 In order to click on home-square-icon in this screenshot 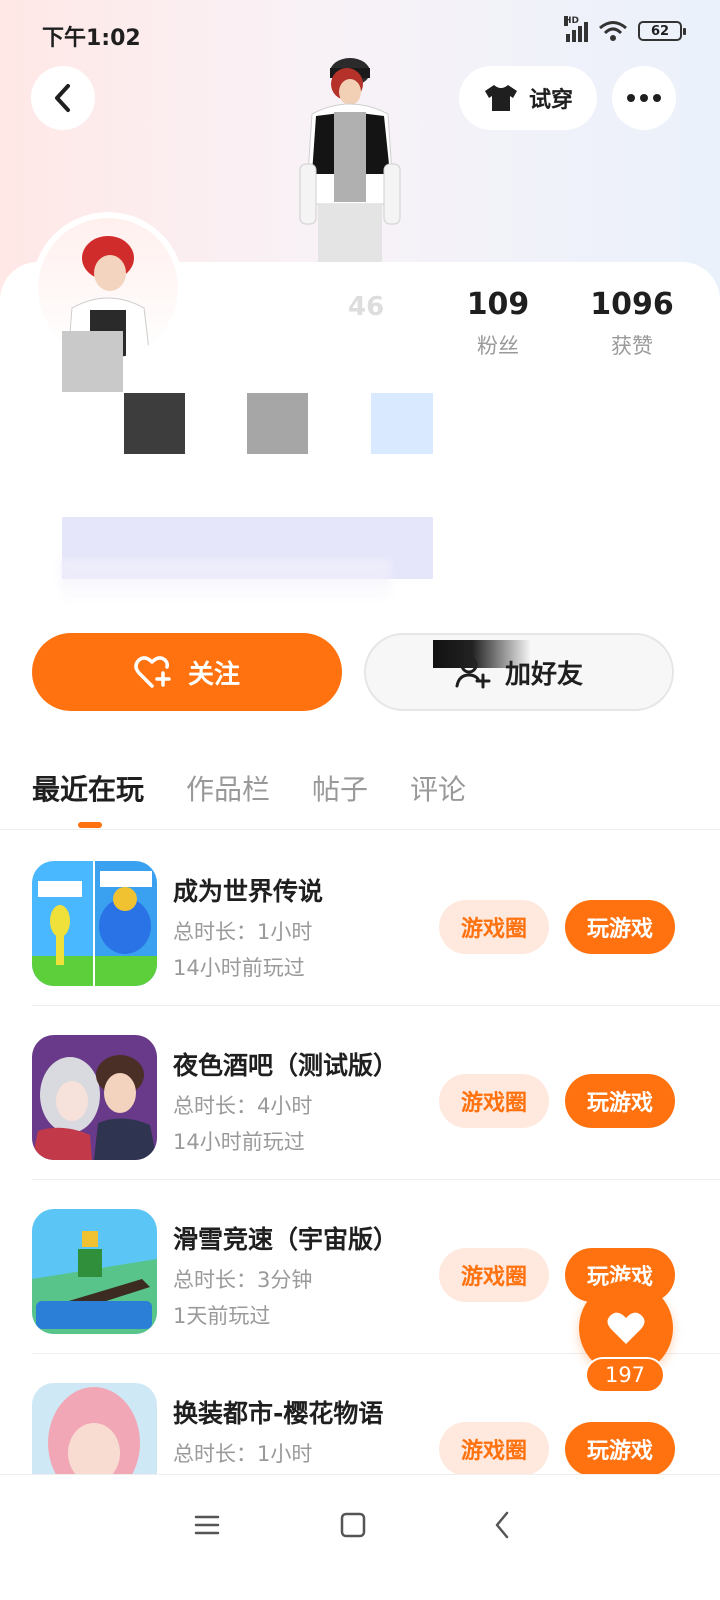, I will do `click(353, 1525)`.